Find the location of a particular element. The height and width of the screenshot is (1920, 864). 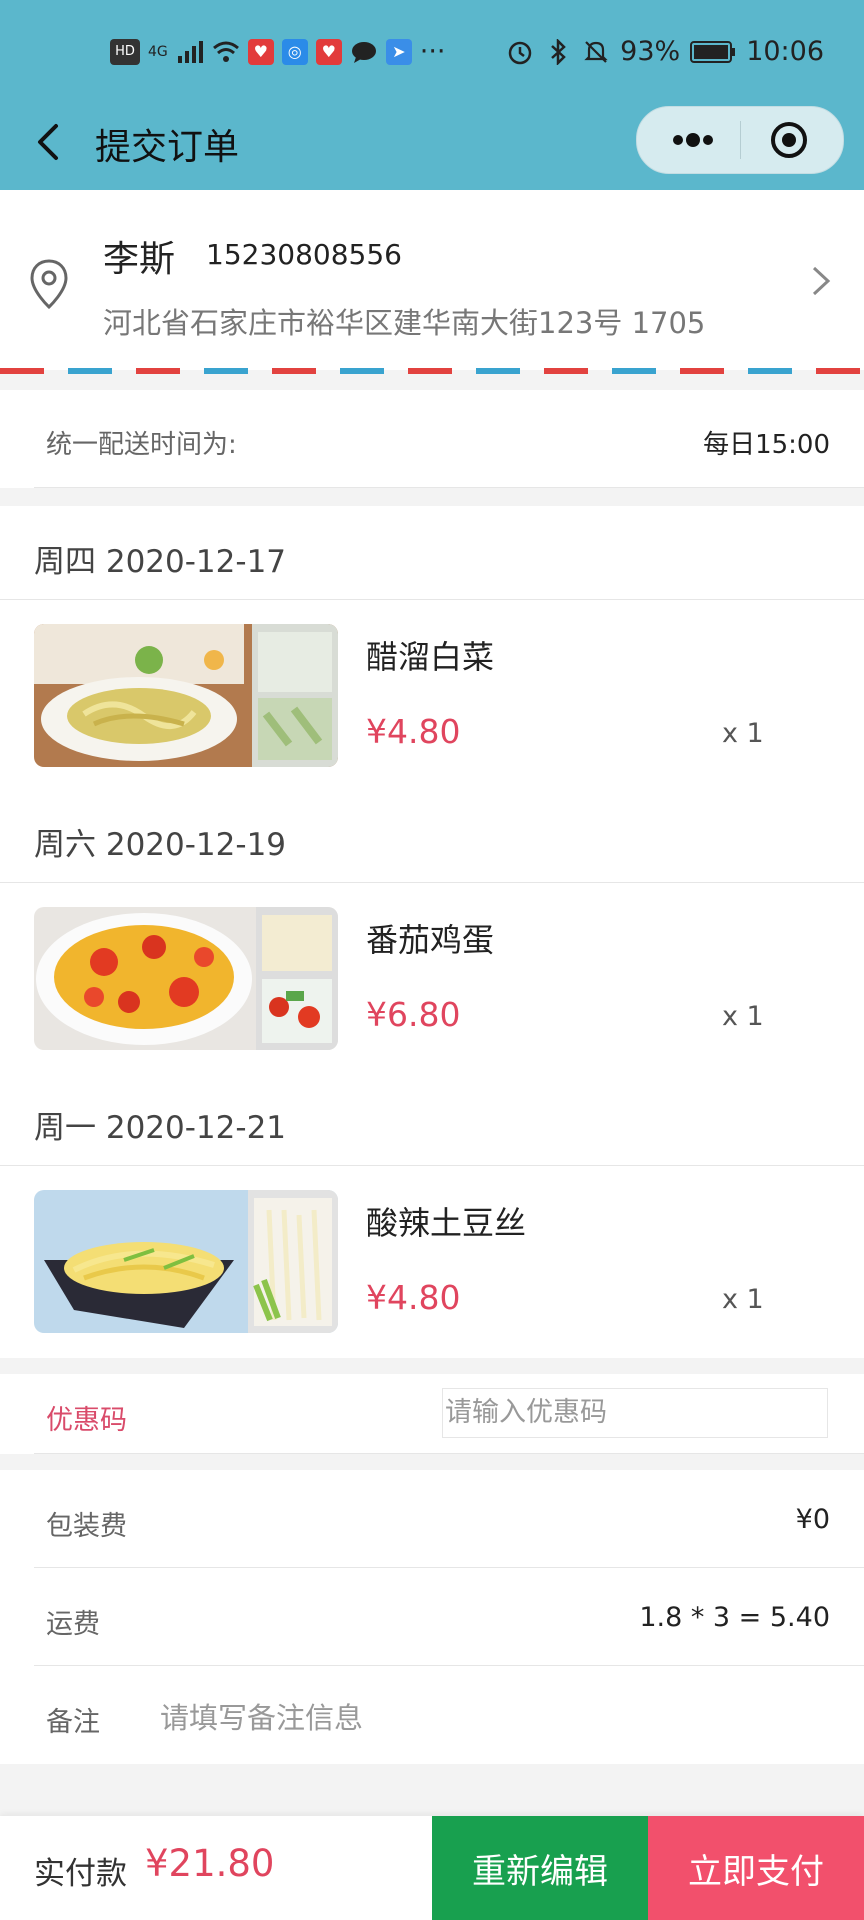

address-card: 李斯 15230808556 河北省石家庄市裕华区建华南大街123号 1705 is located at coordinates (432, 280).